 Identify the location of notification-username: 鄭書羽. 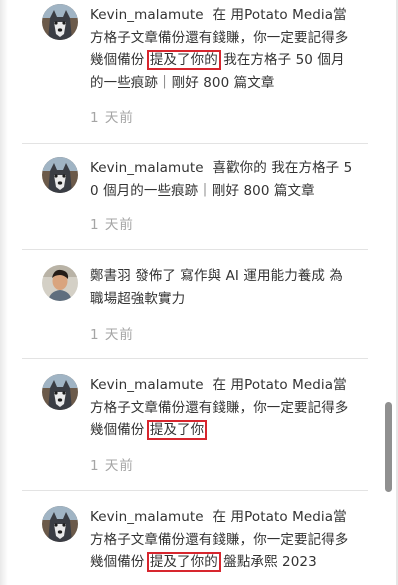
(110, 276).